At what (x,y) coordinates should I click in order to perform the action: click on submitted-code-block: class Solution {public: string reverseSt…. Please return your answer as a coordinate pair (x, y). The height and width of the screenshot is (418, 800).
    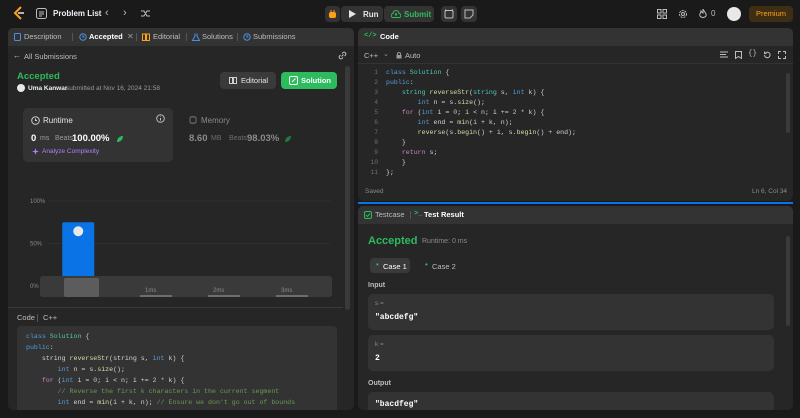
    Looking at the image, I should click on (177, 368).